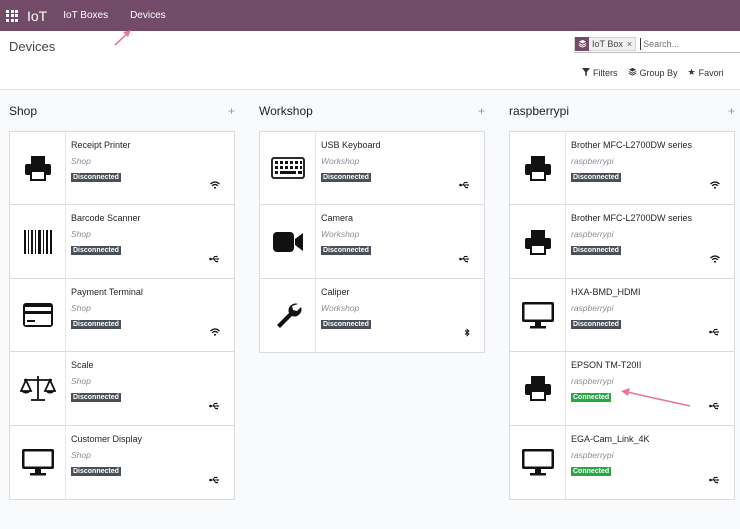 The image size is (740, 529). I want to click on column-header: Workshop +, so click(372, 111).